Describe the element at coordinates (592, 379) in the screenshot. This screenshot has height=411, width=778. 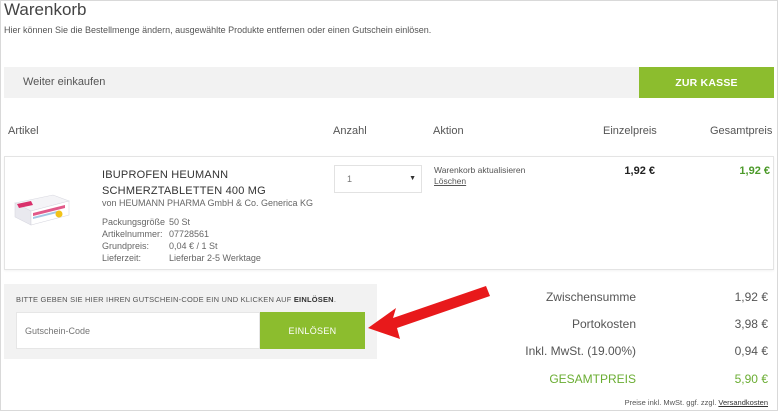
I see `grand-total-label: GESAMTPREIS` at that location.